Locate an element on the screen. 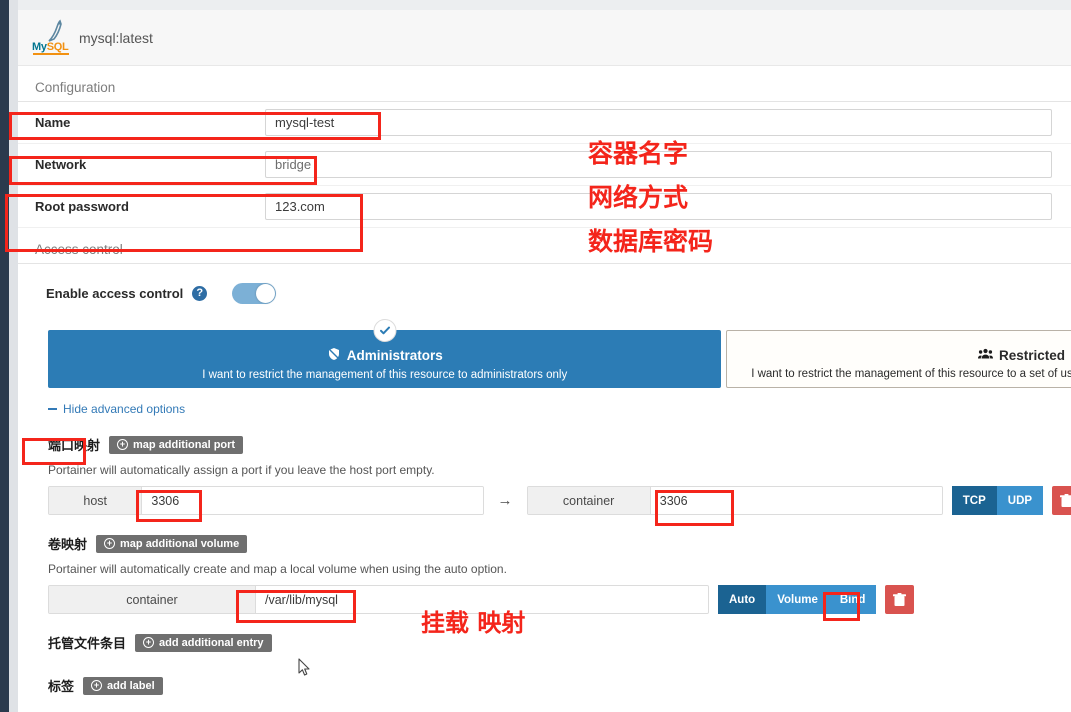 The width and height of the screenshot is (1071, 712). check-icon is located at coordinates (385, 330).